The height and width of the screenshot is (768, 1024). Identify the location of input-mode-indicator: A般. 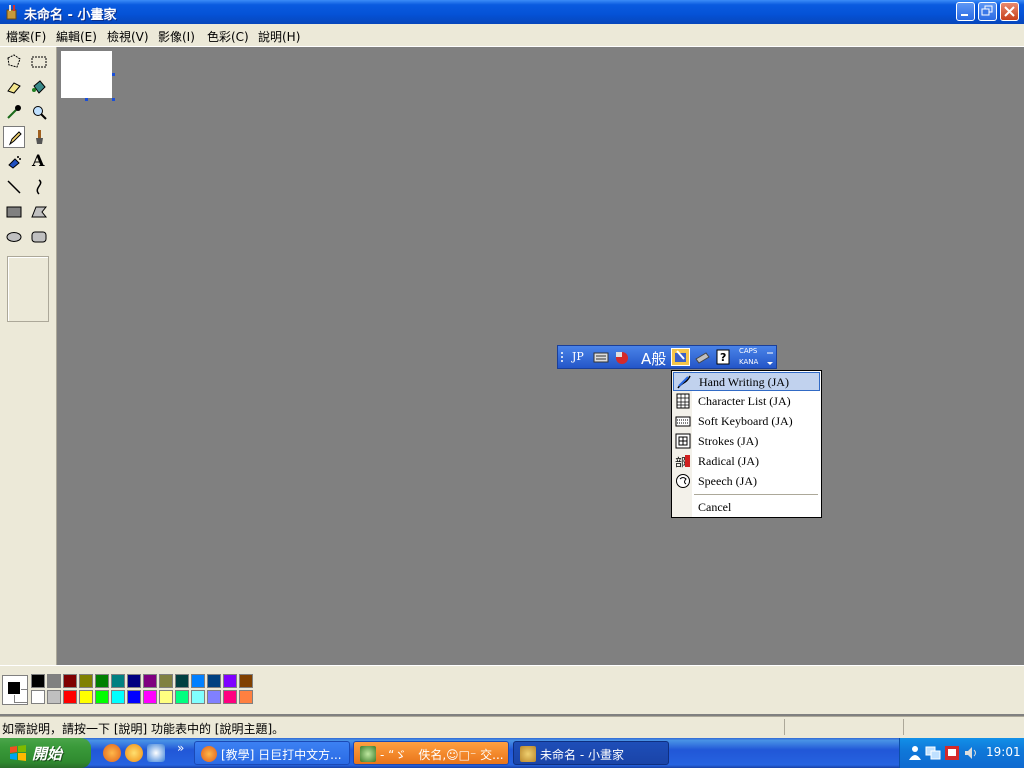
(653, 358).